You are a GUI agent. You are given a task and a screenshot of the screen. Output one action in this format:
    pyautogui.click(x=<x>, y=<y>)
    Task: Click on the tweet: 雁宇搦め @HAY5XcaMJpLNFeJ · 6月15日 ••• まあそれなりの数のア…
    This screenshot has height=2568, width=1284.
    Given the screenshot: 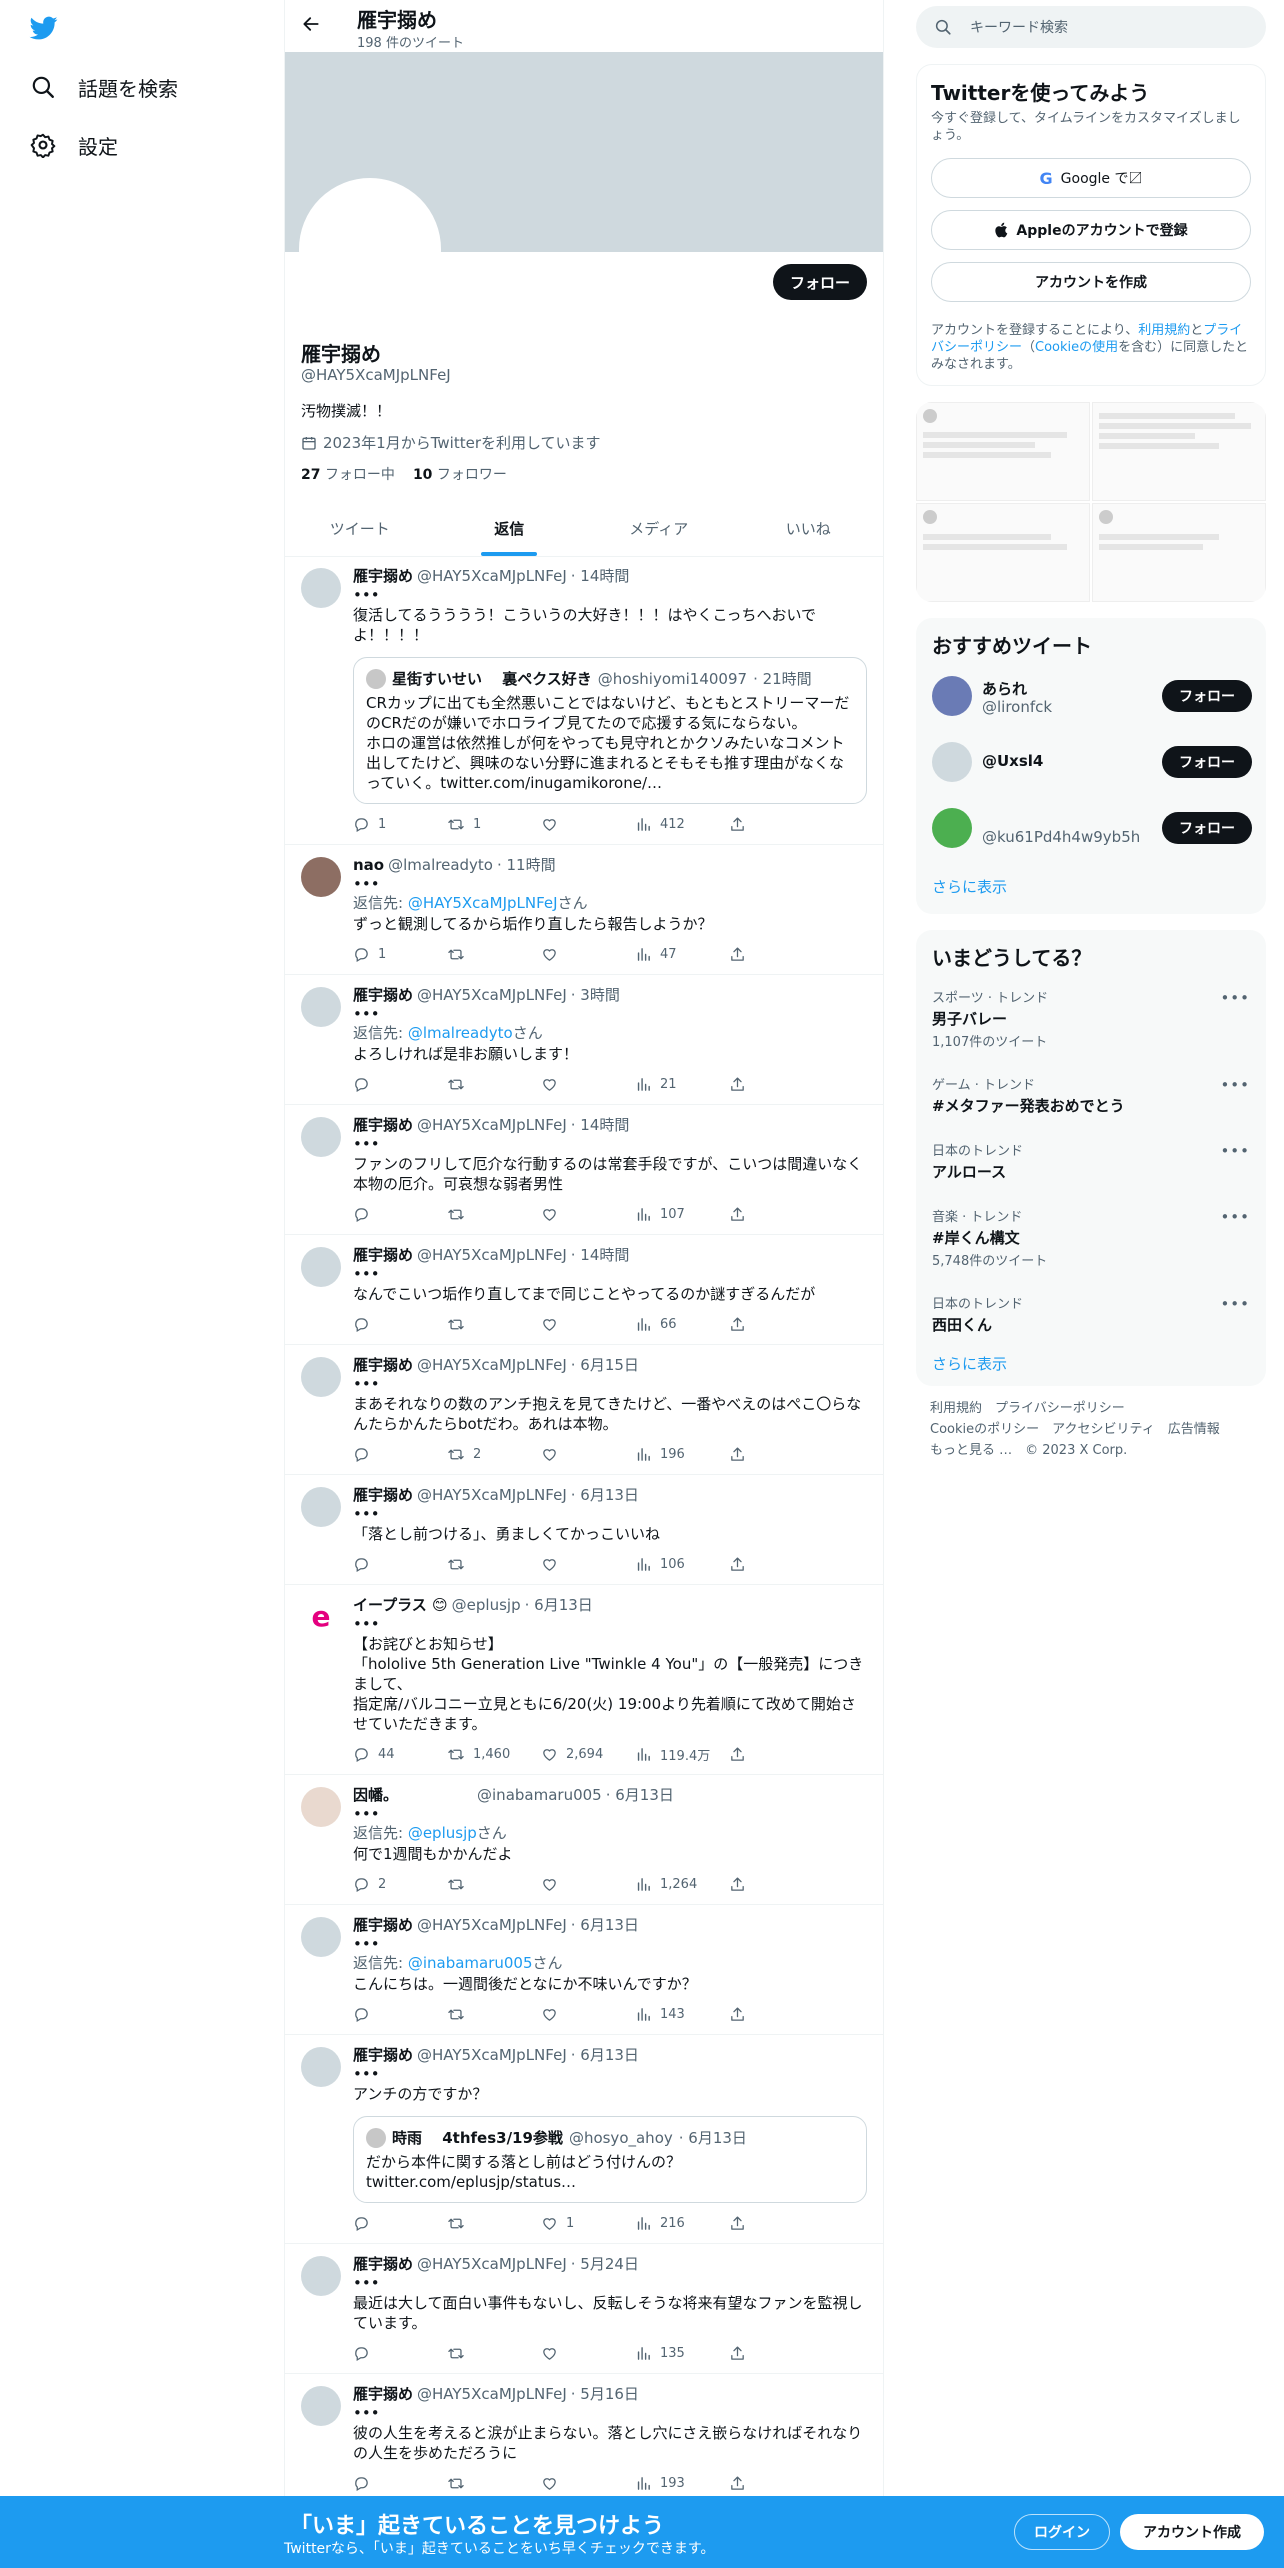 What is the action you would take?
    pyautogui.click(x=584, y=1410)
    